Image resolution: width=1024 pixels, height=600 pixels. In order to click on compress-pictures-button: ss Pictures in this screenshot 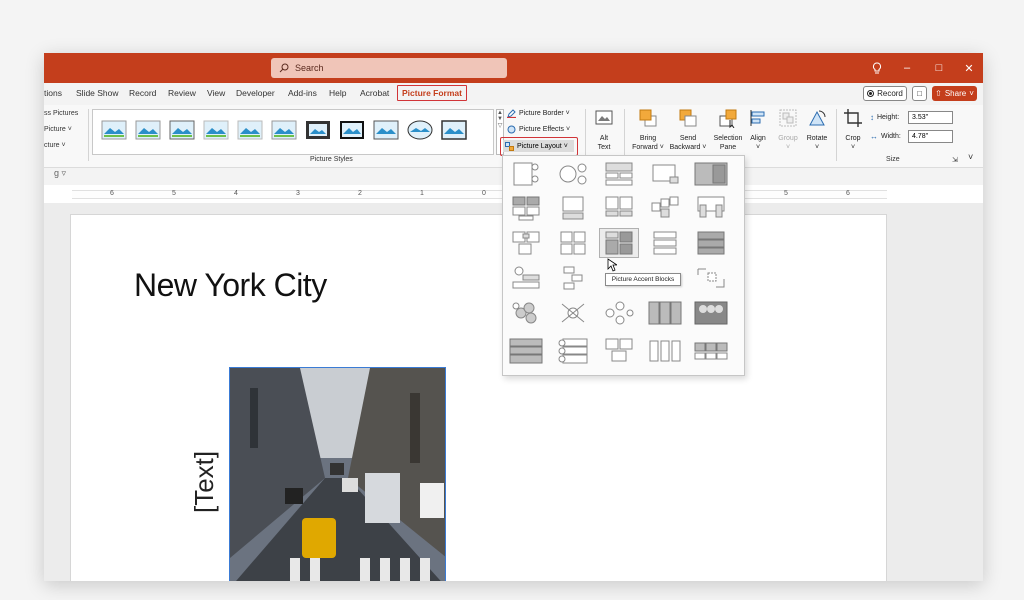, I will do `click(61, 113)`.